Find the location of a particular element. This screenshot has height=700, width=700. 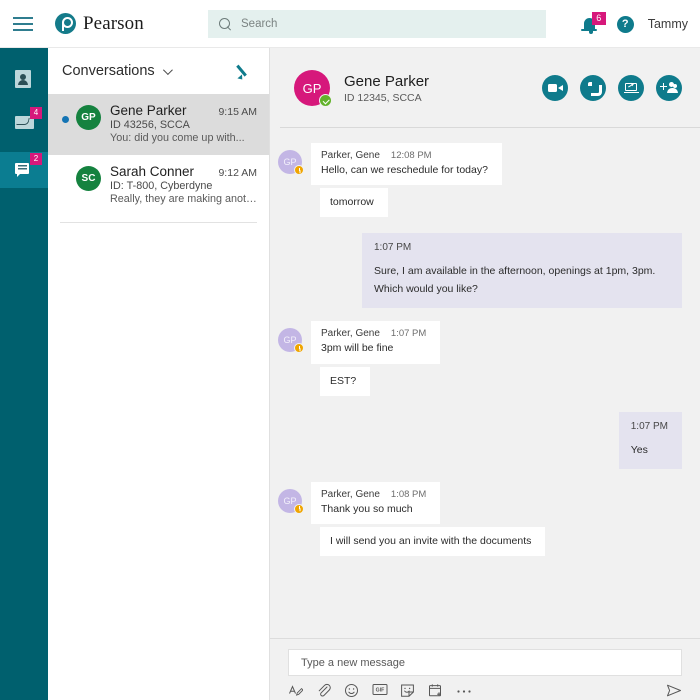

message-text: tomorrow is located at coordinates (352, 202).